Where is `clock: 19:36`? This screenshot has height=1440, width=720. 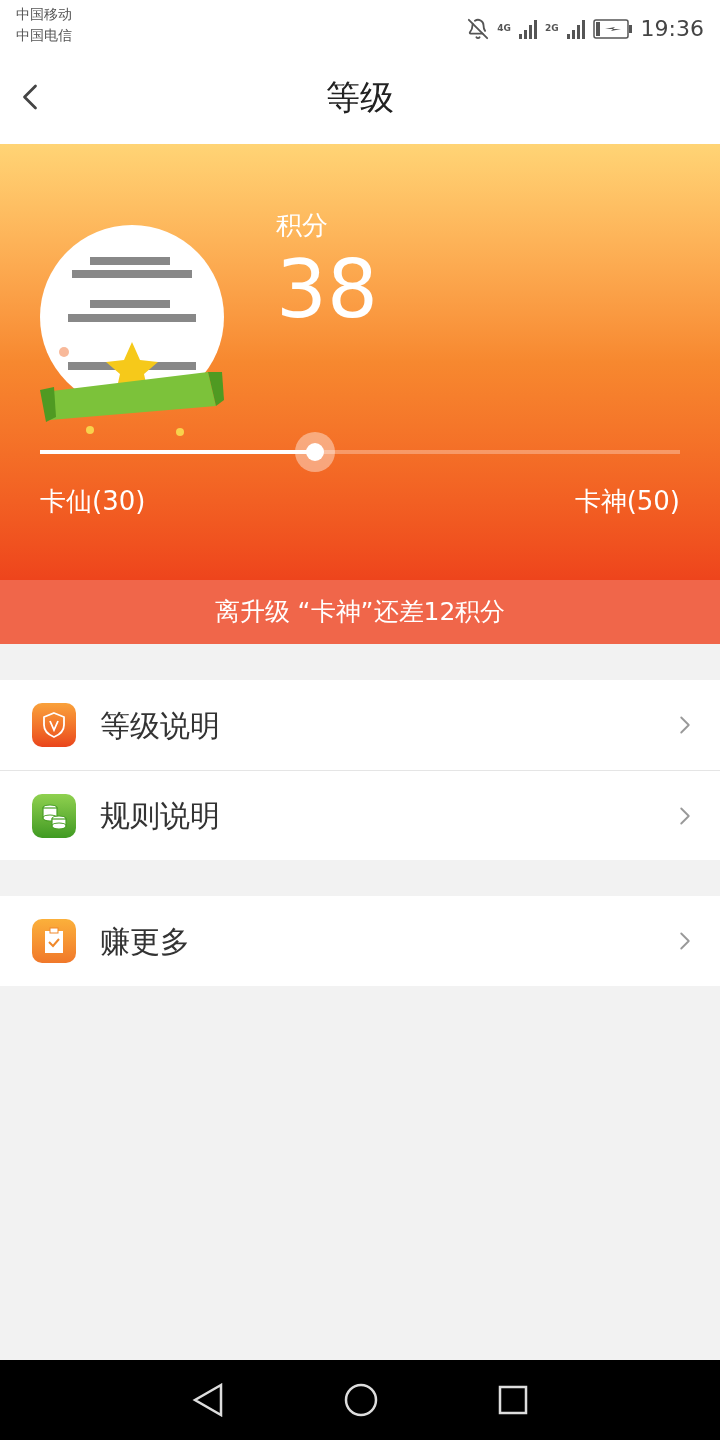
clock: 19:36 is located at coordinates (672, 29).